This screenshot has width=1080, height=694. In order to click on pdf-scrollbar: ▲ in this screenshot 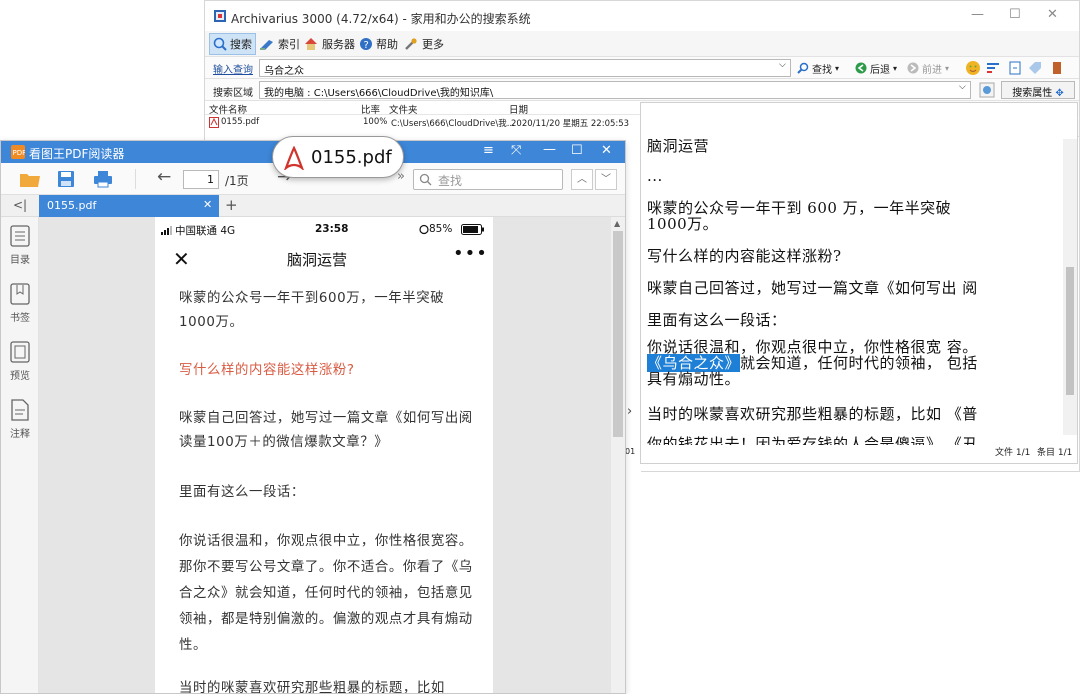, I will do `click(618, 455)`.